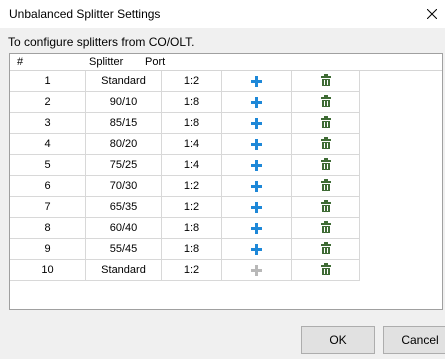 This screenshot has width=445, height=359. What do you see at coordinates (48, 249) in the screenshot?
I see `row-number-cell: 9` at bounding box center [48, 249].